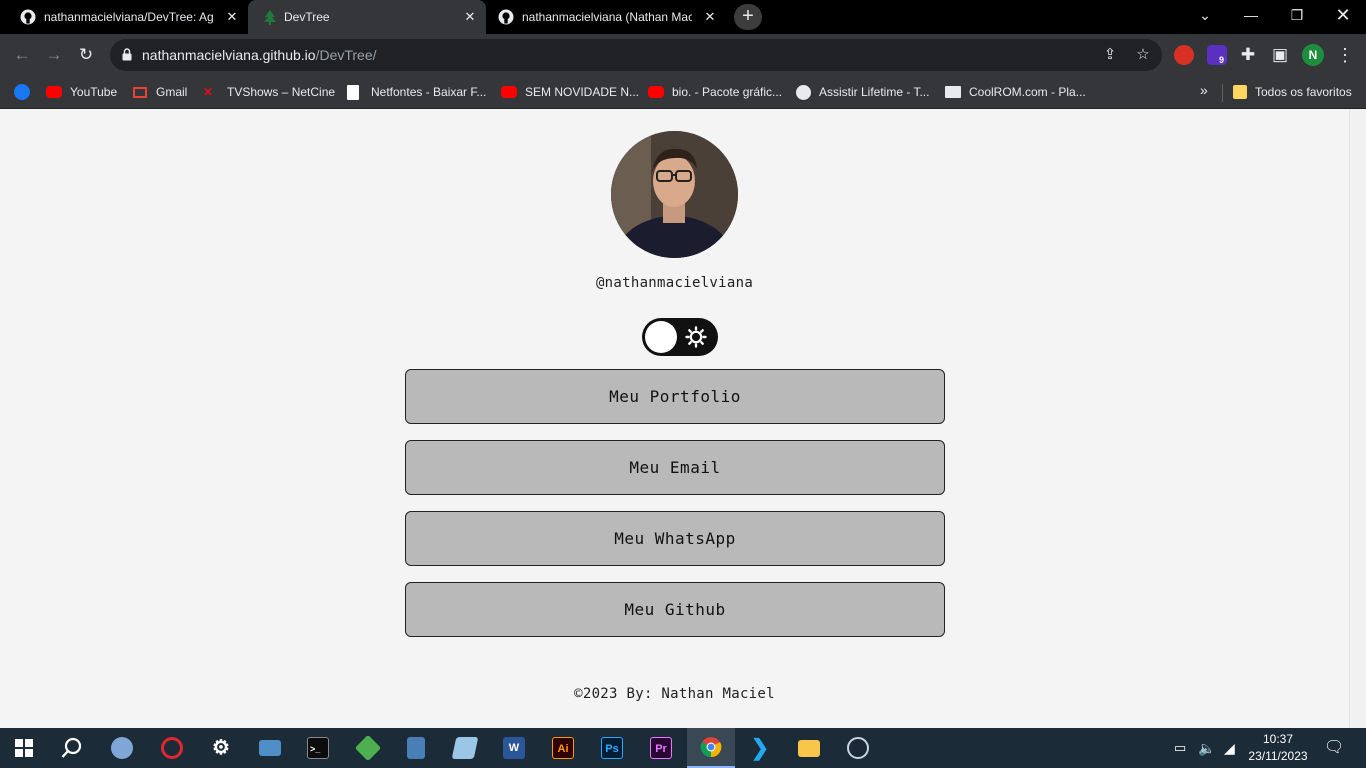  Describe the element at coordinates (318, 748) in the screenshot. I see `terminal-icon: >_` at that location.